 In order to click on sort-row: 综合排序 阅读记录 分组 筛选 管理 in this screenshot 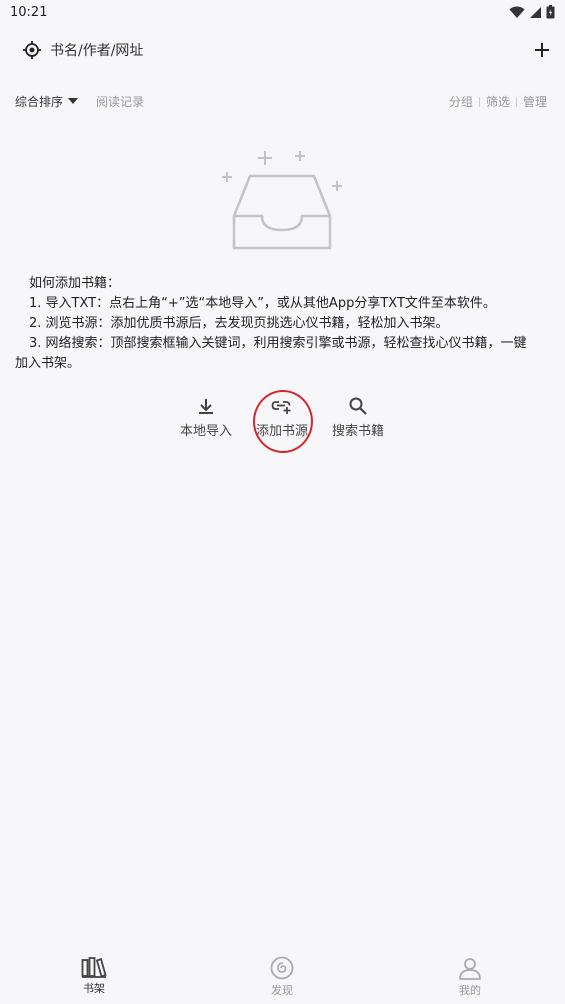, I will do `click(282, 101)`.